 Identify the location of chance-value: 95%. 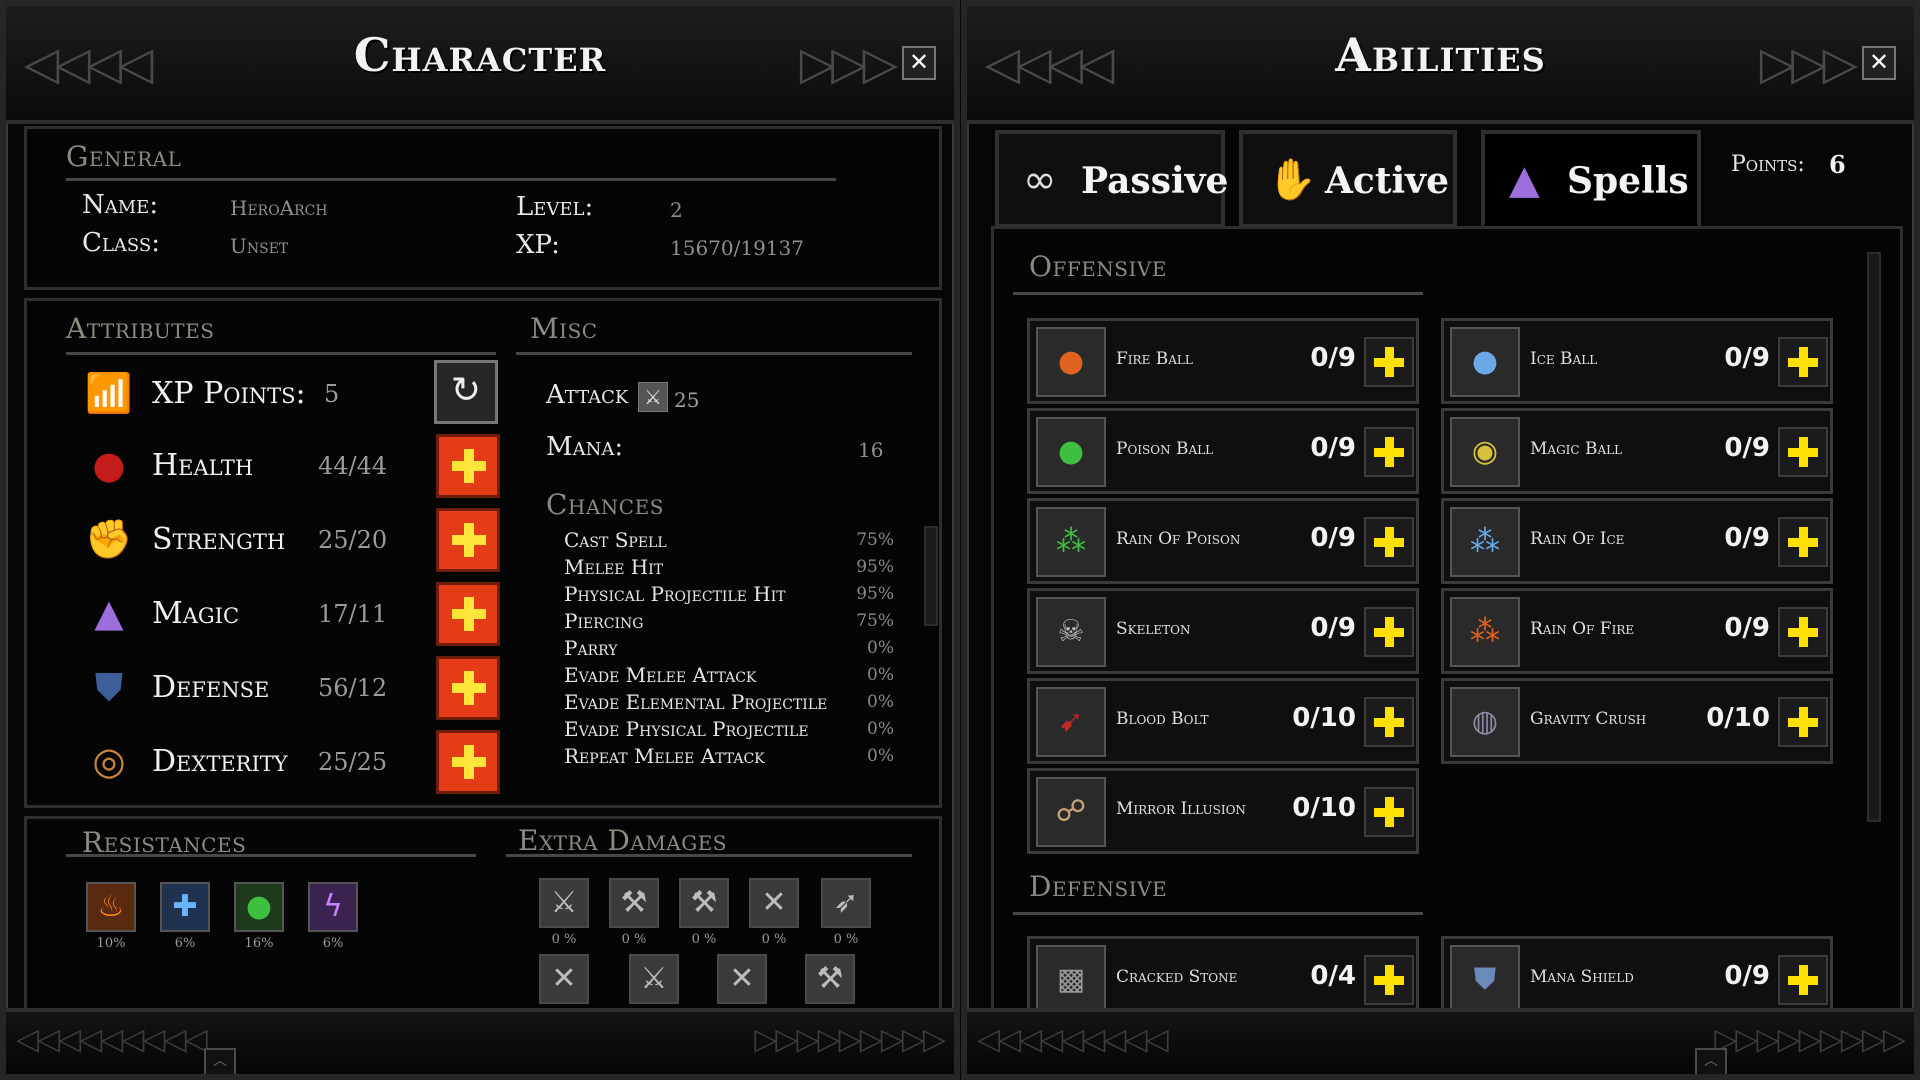
(875, 567).